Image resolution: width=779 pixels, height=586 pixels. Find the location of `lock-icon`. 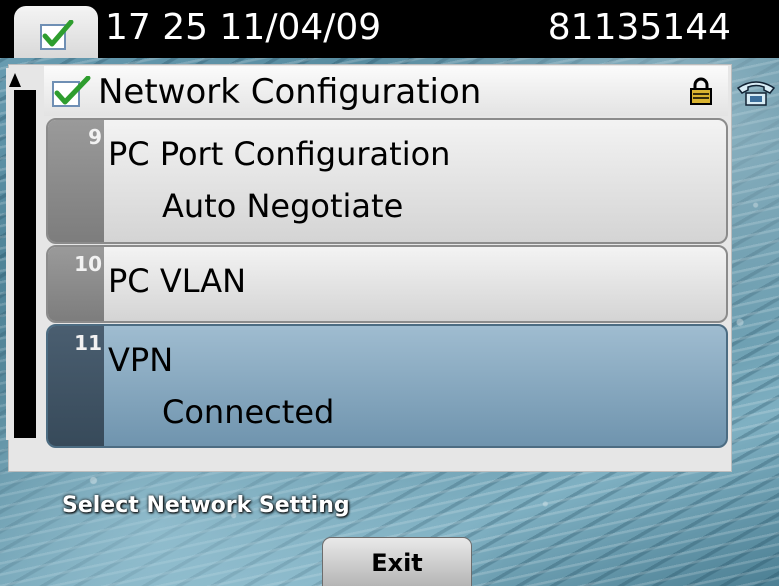

lock-icon is located at coordinates (701, 93).